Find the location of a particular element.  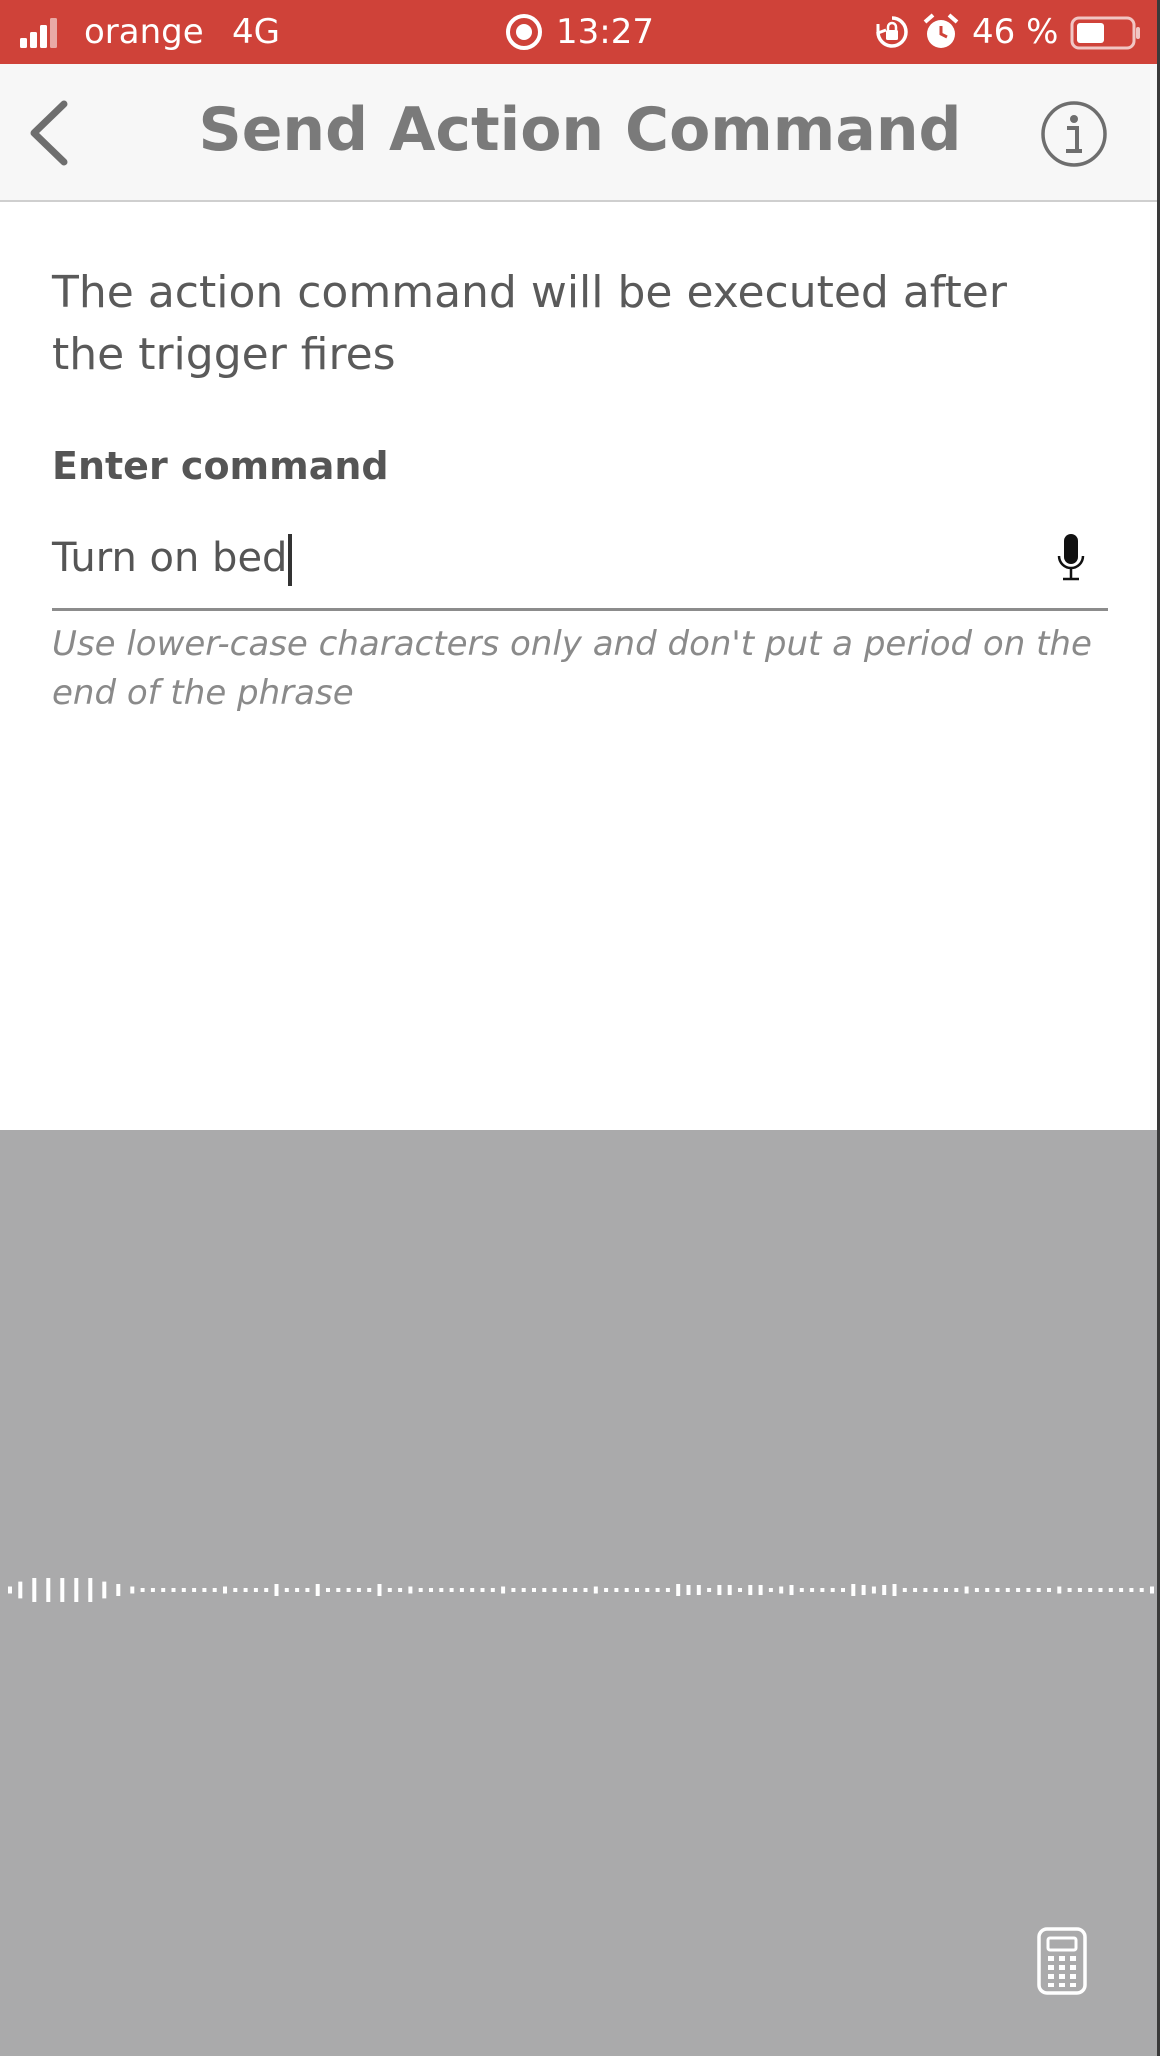

carrier-name: orange is located at coordinates (144, 32).